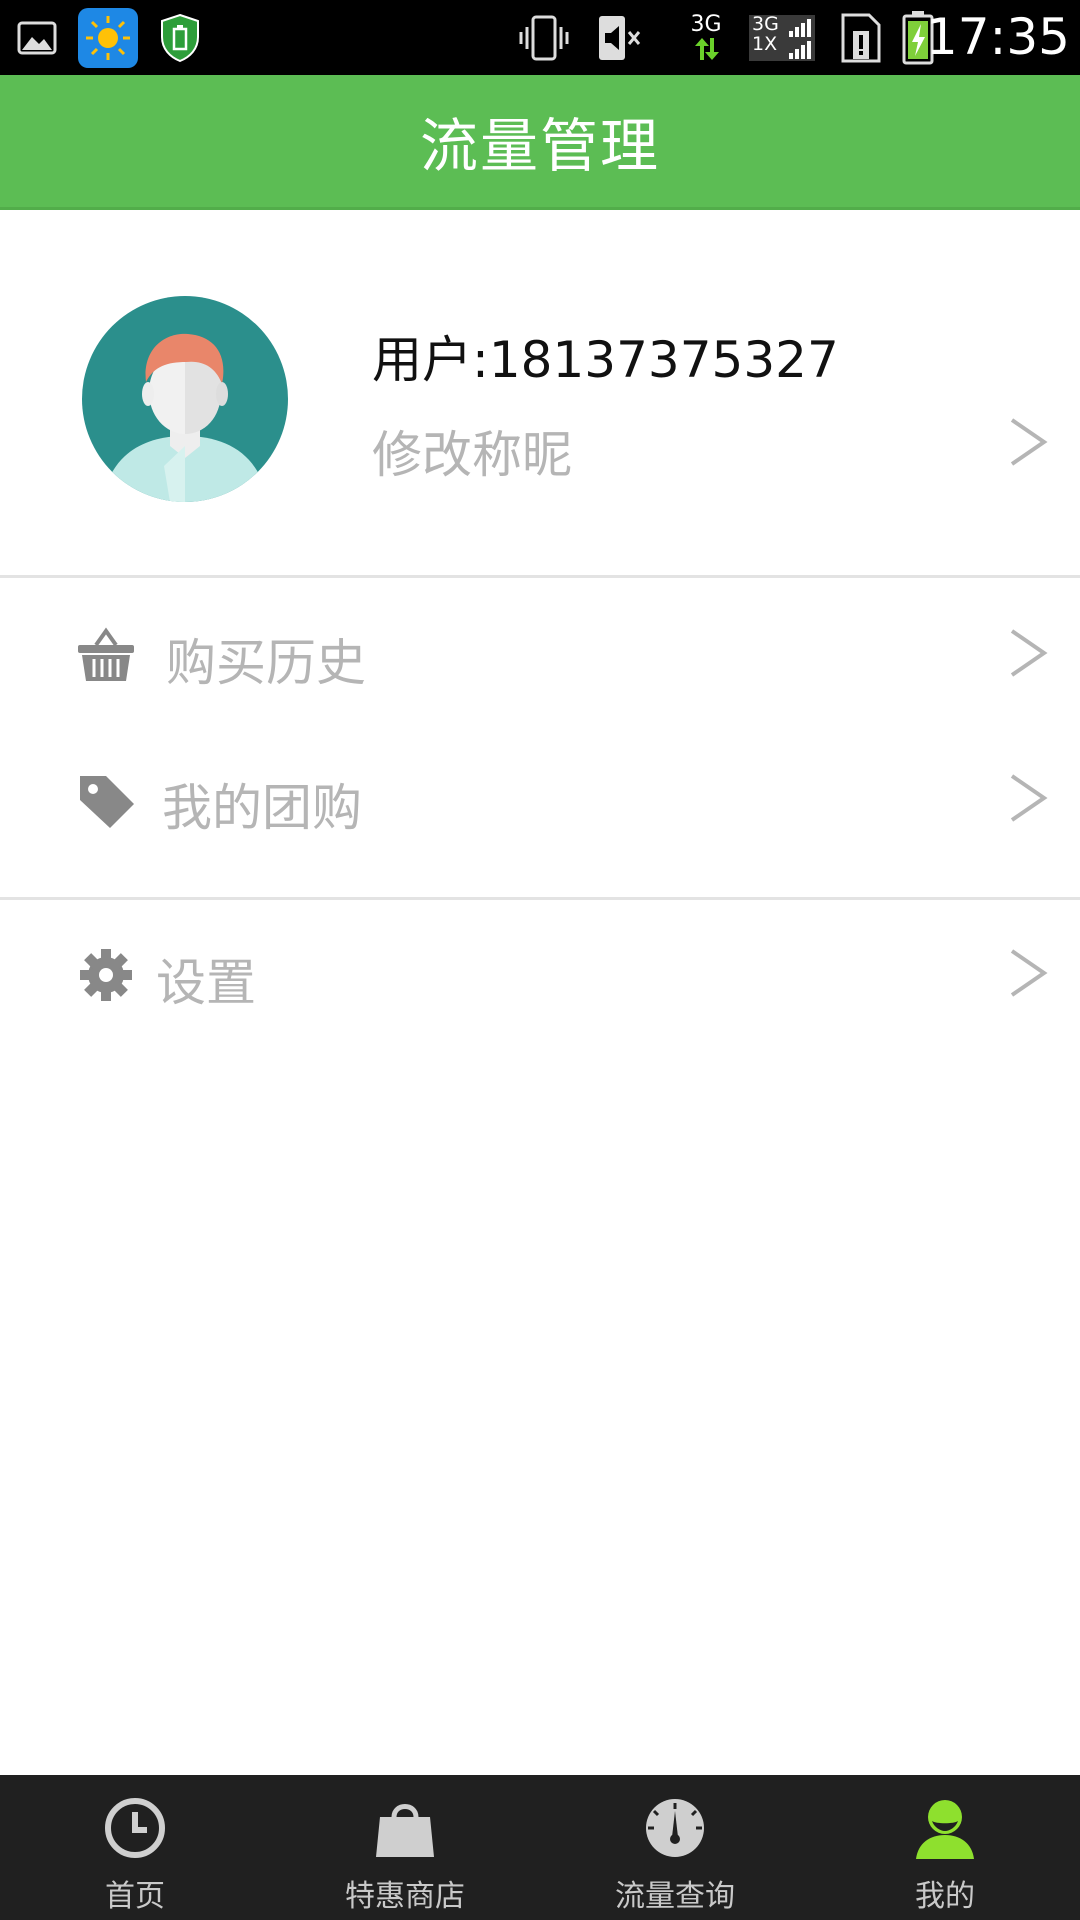 This screenshot has height=1920, width=1080. Describe the element at coordinates (206, 983) in the screenshot. I see `menu-item-label: 设置` at that location.